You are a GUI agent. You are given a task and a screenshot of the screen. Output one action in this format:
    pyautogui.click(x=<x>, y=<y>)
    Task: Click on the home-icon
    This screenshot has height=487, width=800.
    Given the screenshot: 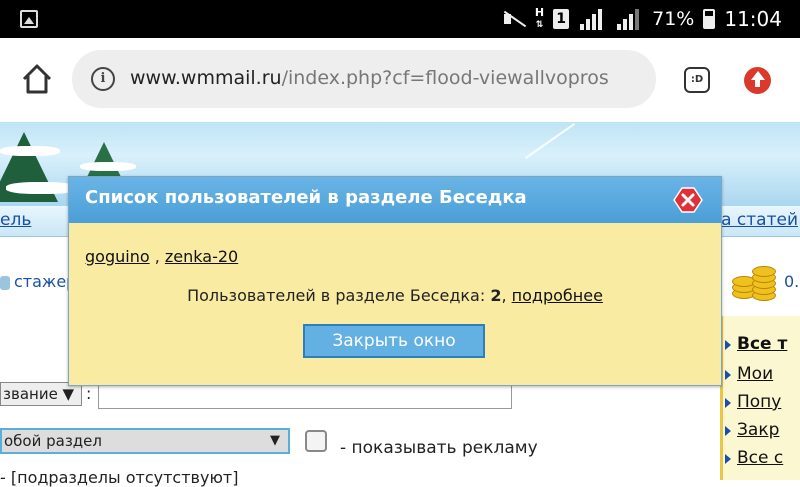 What is the action you would take?
    pyautogui.click(x=37, y=79)
    